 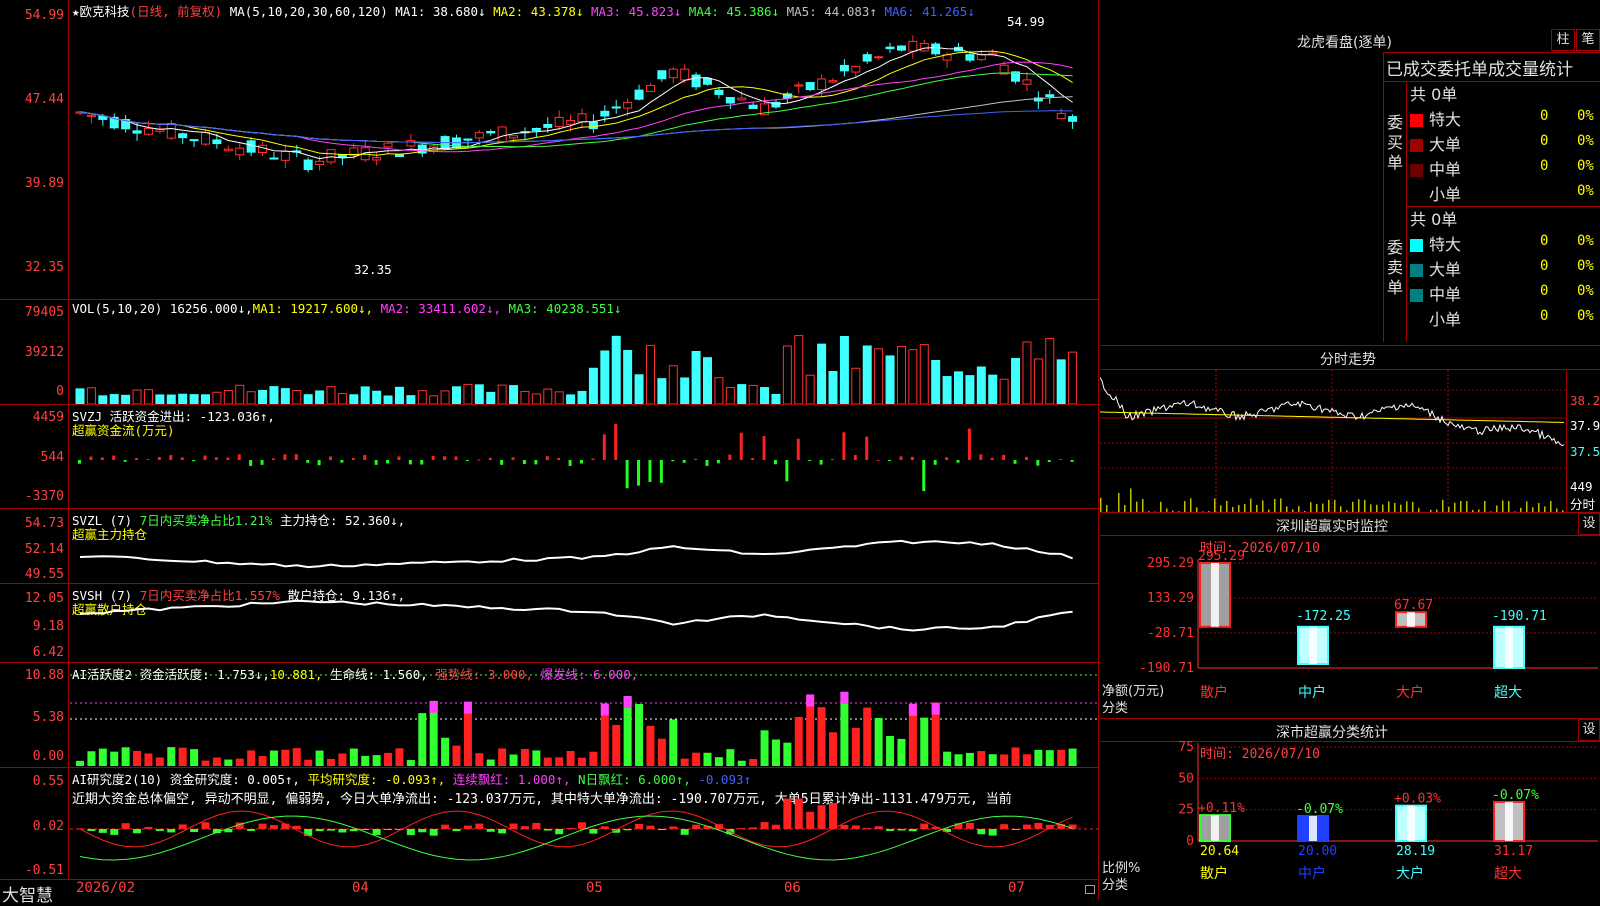 I want to click on y-tick-label: 133.29, so click(x=1170, y=598).